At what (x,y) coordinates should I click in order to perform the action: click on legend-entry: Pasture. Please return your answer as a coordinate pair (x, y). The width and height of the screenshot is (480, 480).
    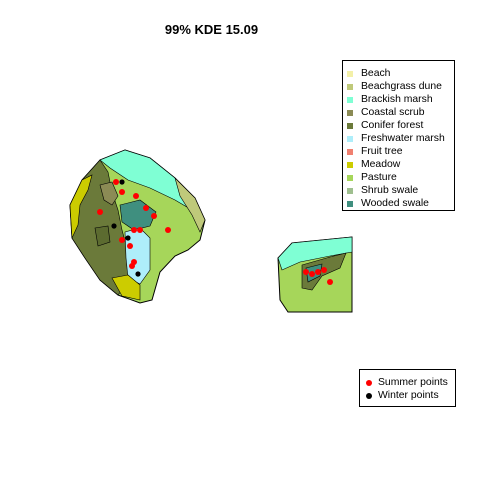
    Looking at the image, I should click on (400, 177).